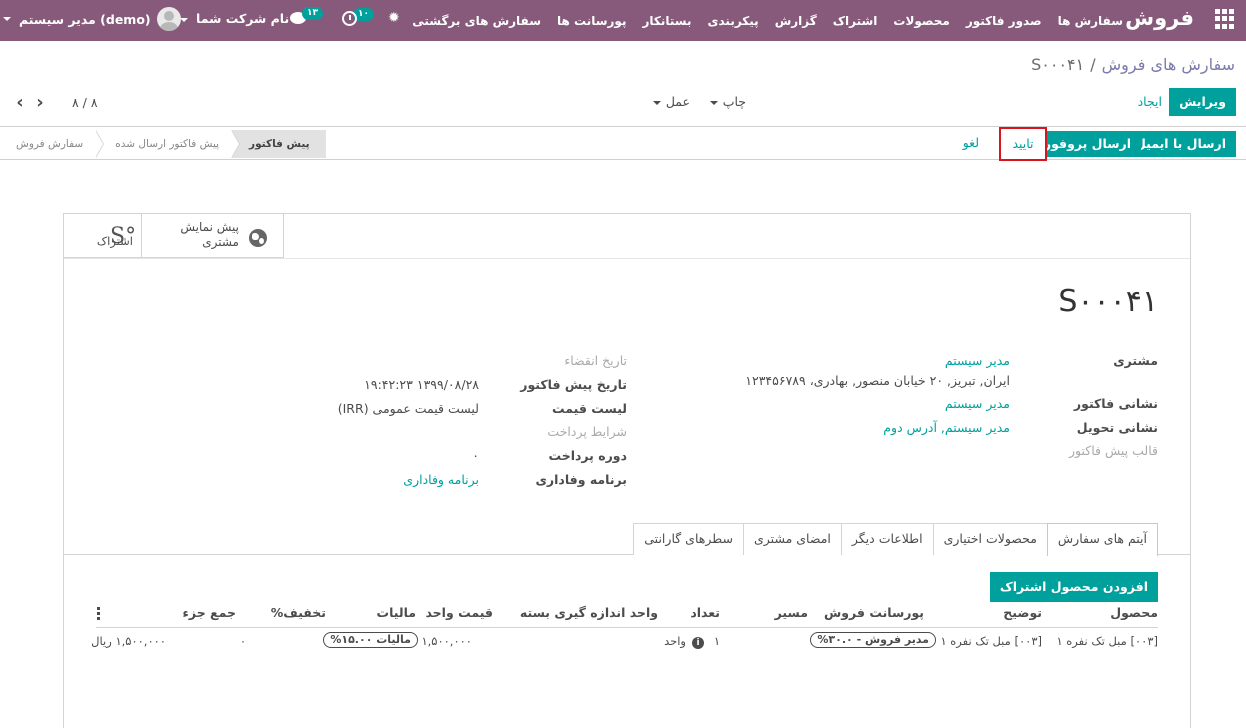 The height and width of the screenshot is (728, 1246). Describe the element at coordinates (1107, 641) in the screenshot. I see `cell-product: [۰۰۳] مبل تک نفره ۱` at that location.